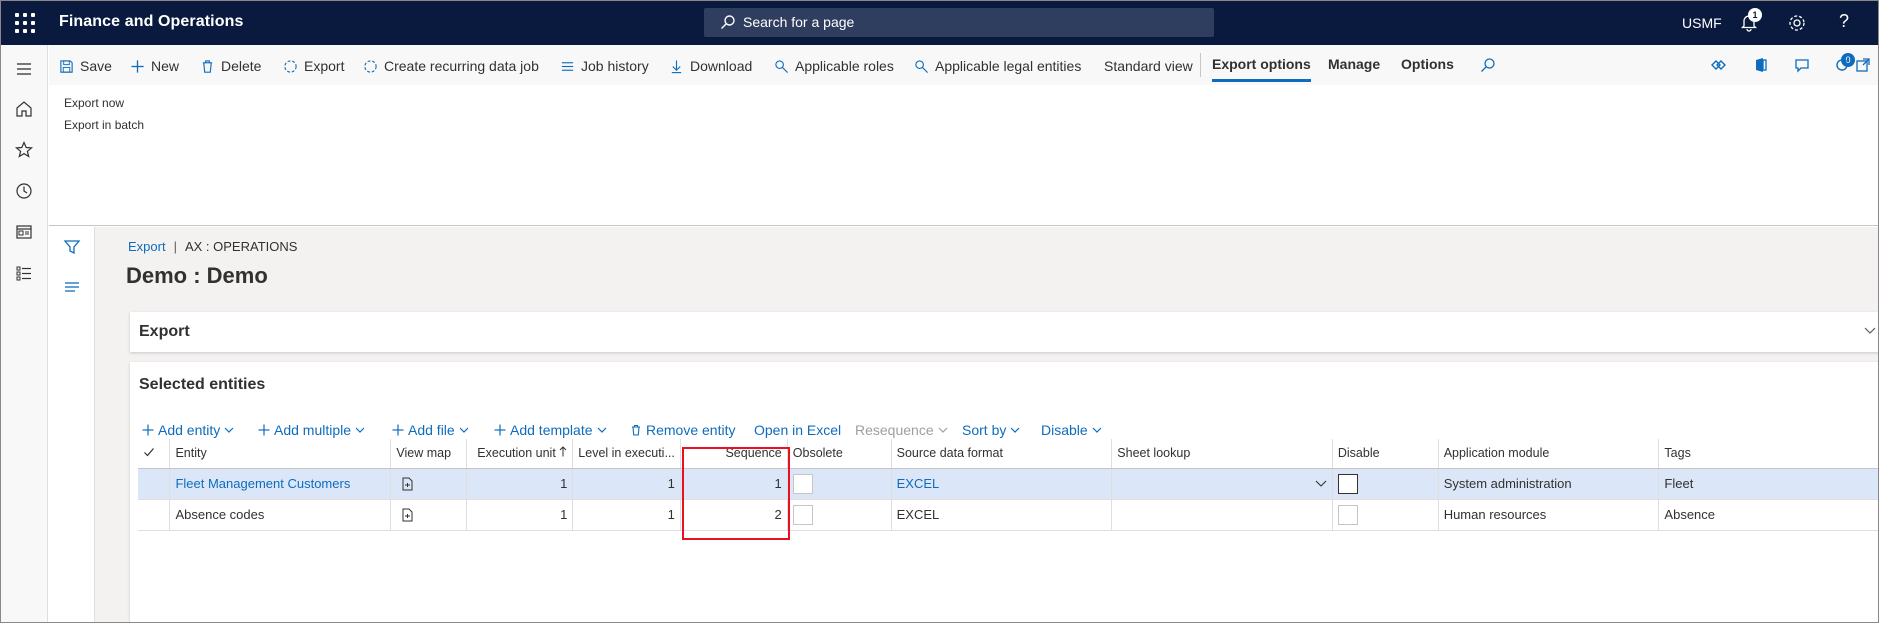 The width and height of the screenshot is (1879, 623). What do you see at coordinates (734, 454) in the screenshot?
I see `column-header-sequence: Sequence` at bounding box center [734, 454].